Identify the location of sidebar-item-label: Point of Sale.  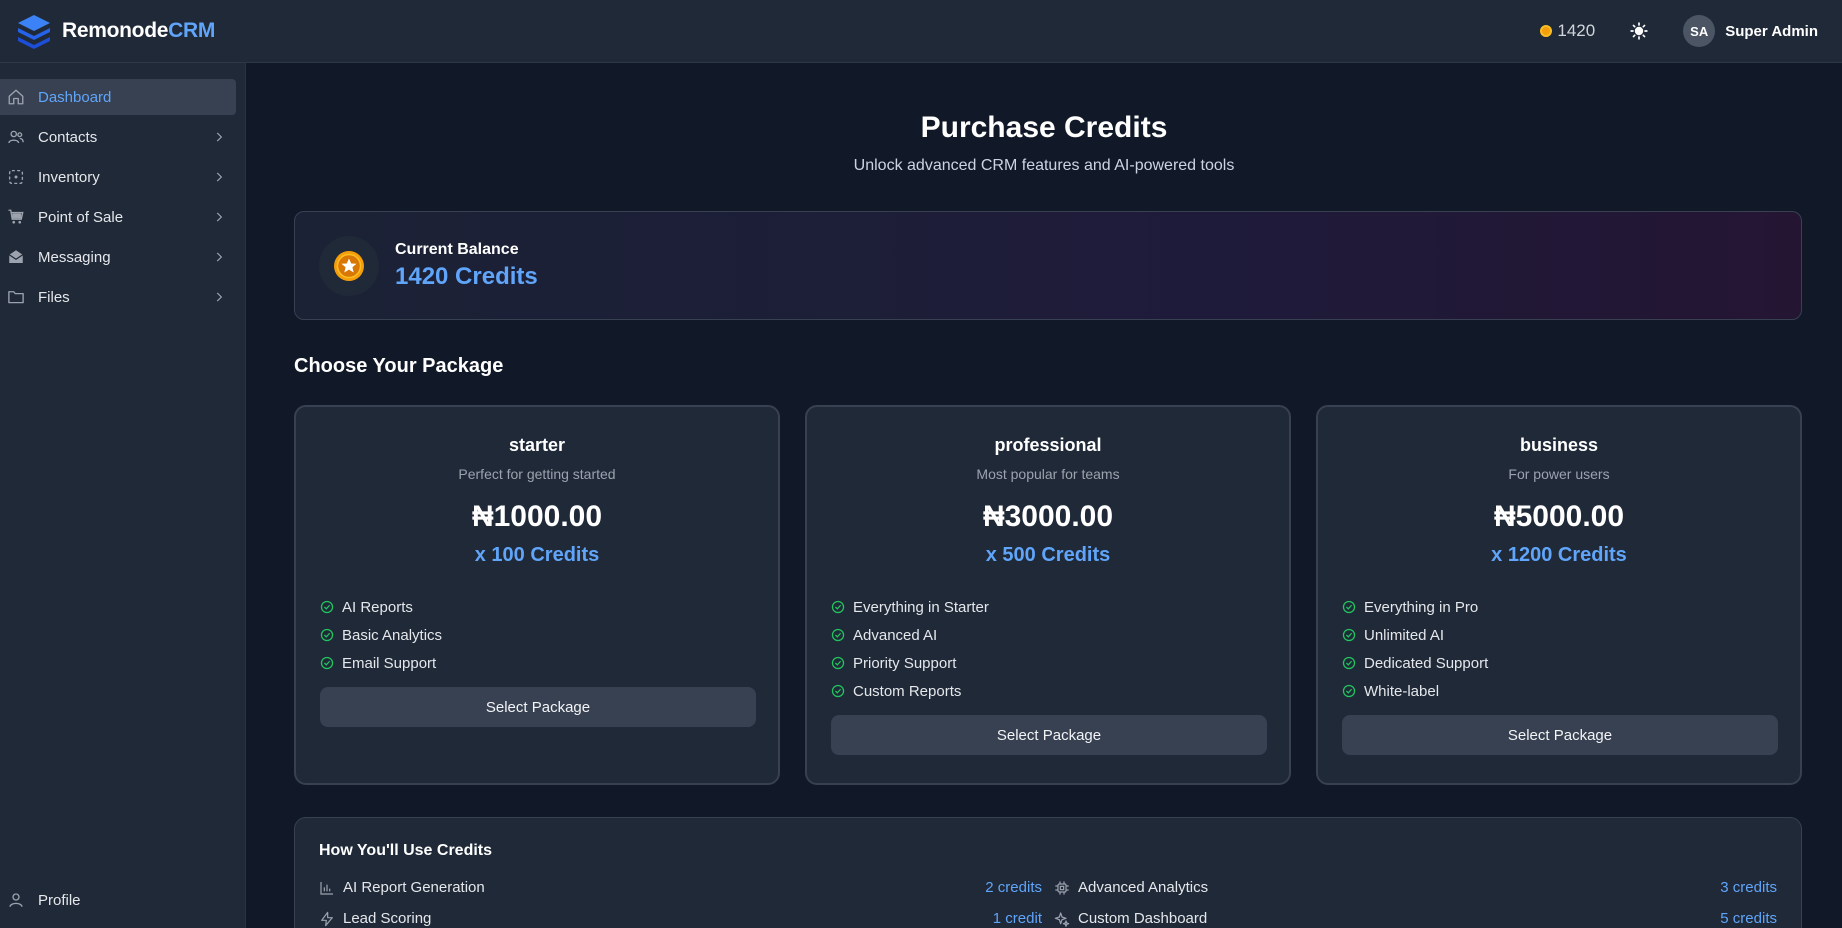
(81, 217).